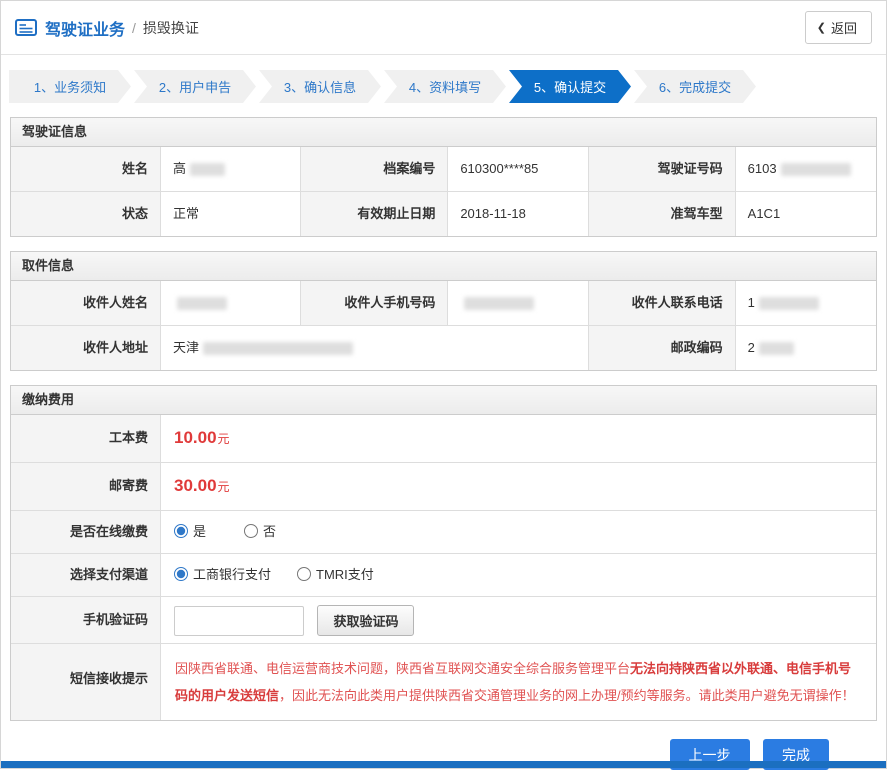 The image size is (887, 770). What do you see at coordinates (86, 214) in the screenshot?
I see `status-label: 状态` at bounding box center [86, 214].